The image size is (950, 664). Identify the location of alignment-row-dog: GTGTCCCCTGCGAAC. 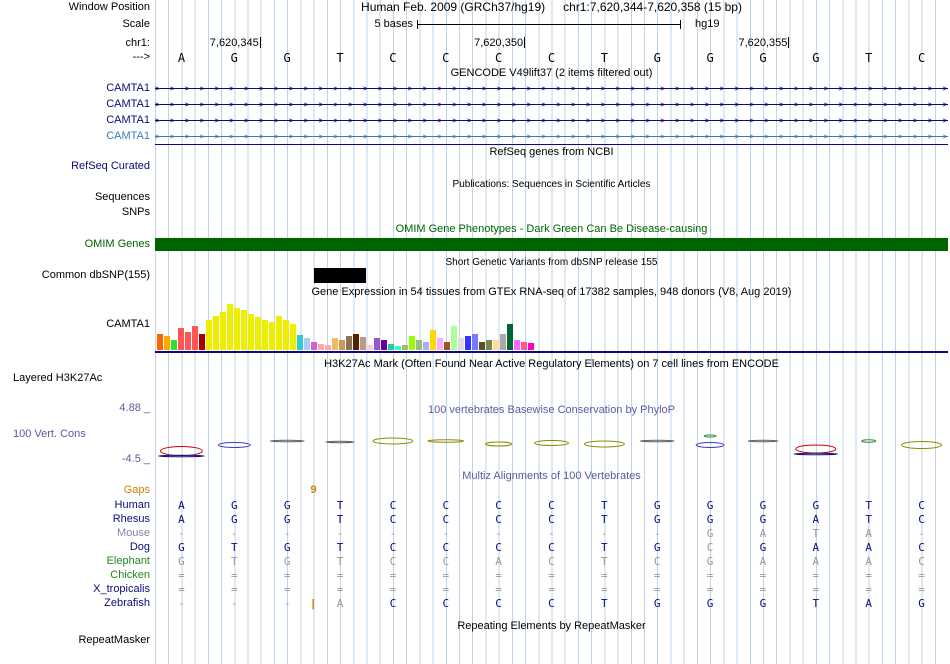
(551, 548).